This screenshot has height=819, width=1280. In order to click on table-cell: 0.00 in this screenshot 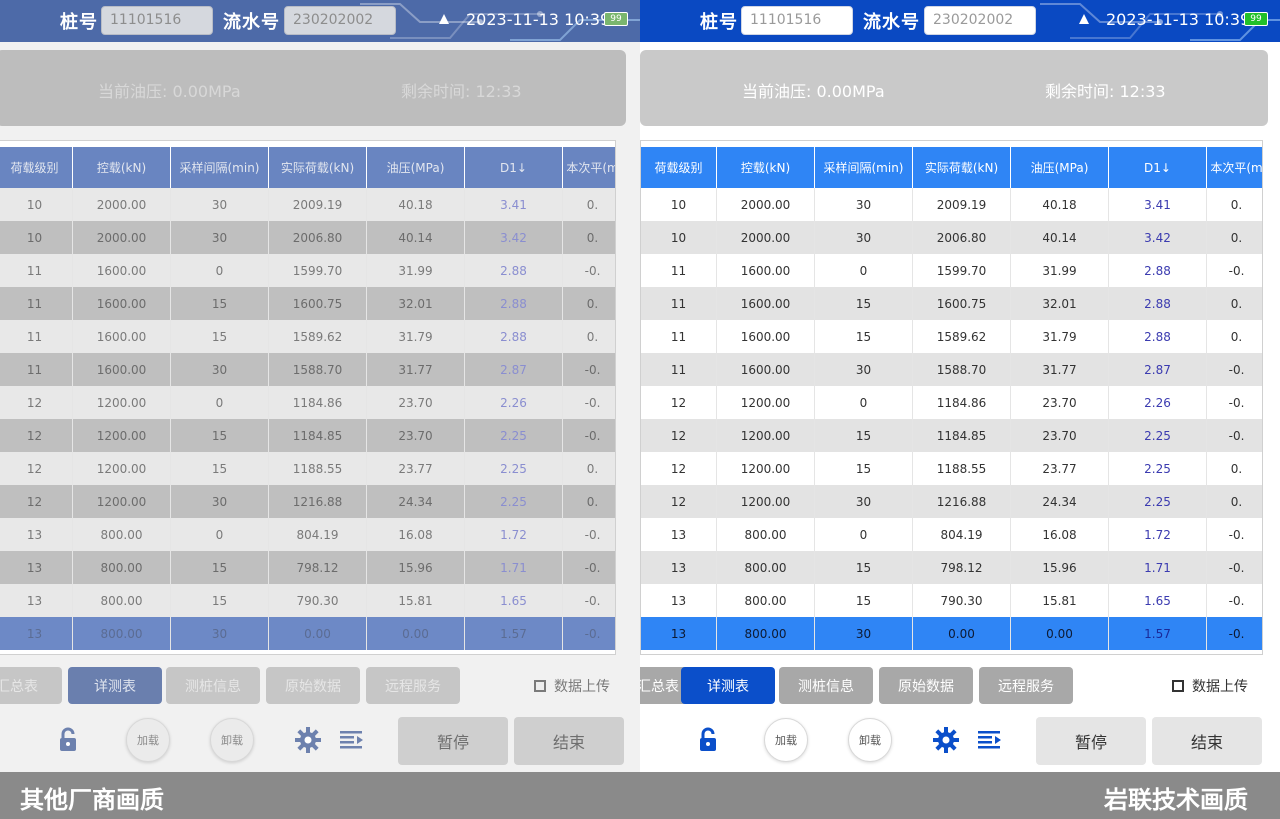, I will do `click(1060, 633)`.